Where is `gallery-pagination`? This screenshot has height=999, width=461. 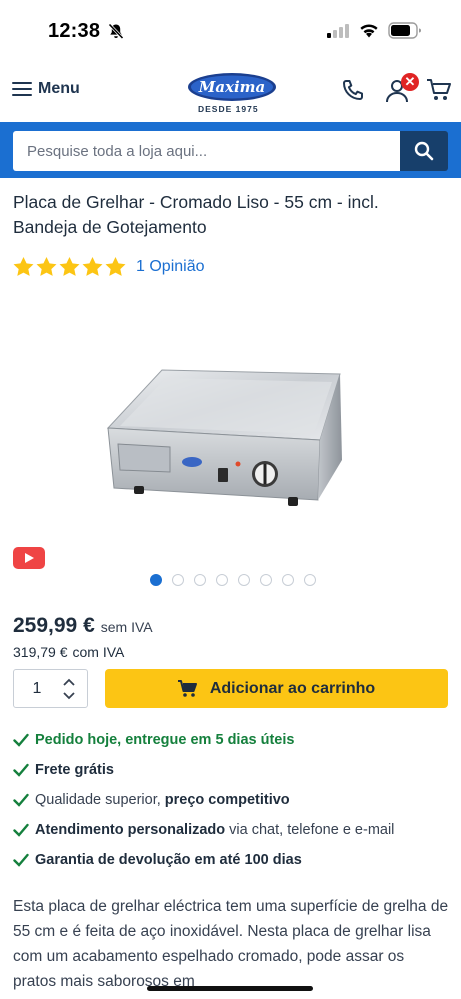 gallery-pagination is located at coordinates (233, 580).